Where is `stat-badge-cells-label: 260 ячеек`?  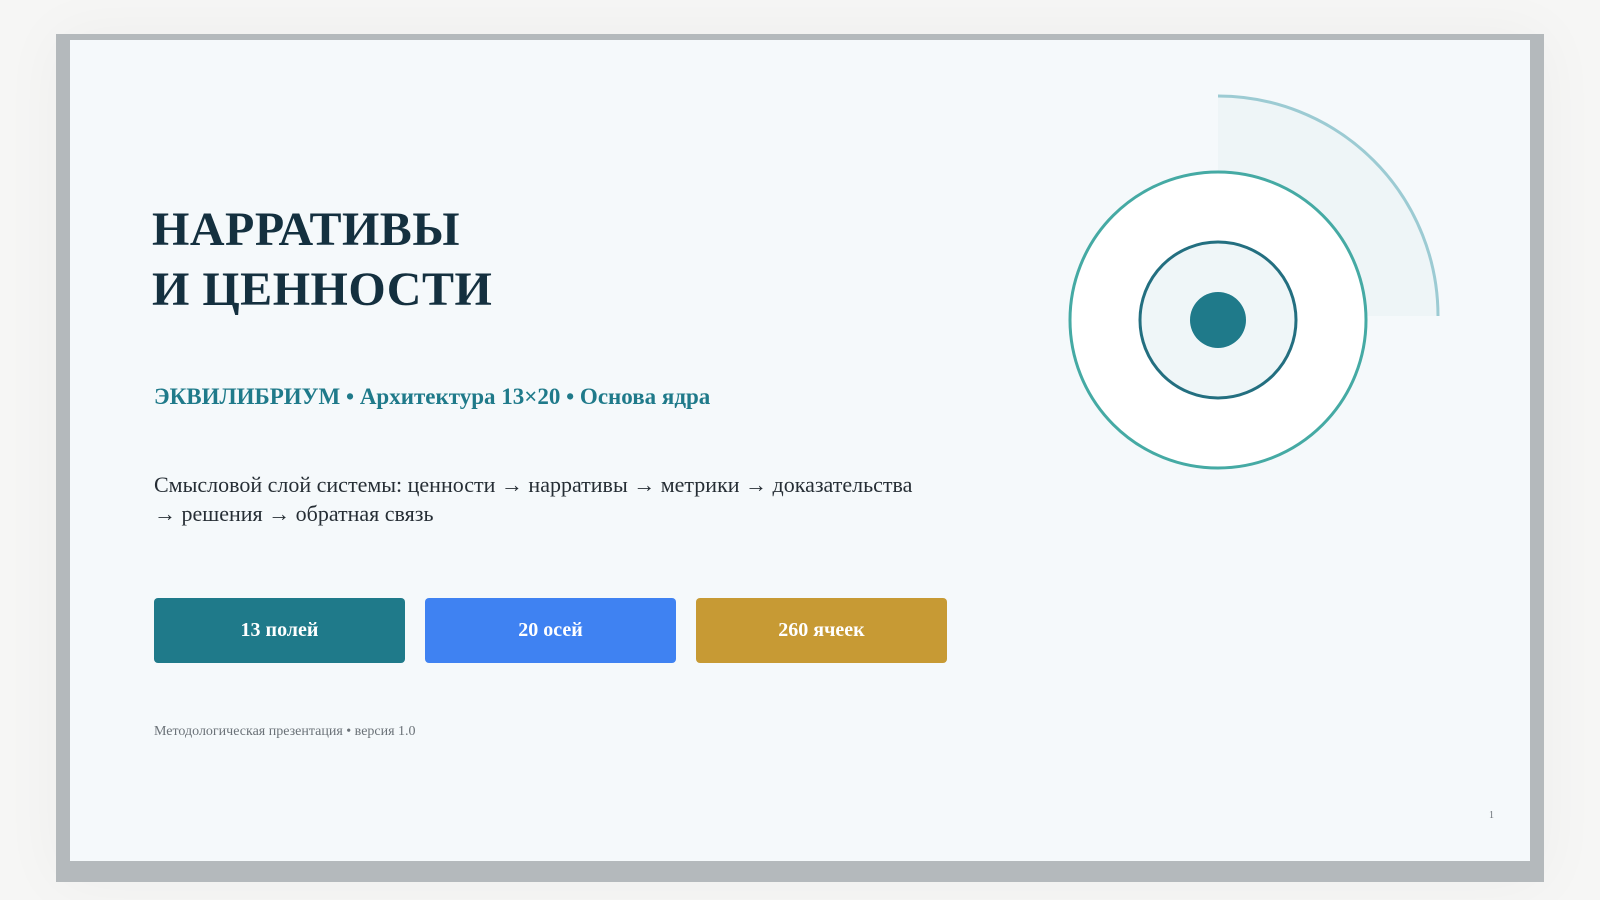
stat-badge-cells-label: 260 ячеек is located at coordinates (821, 630).